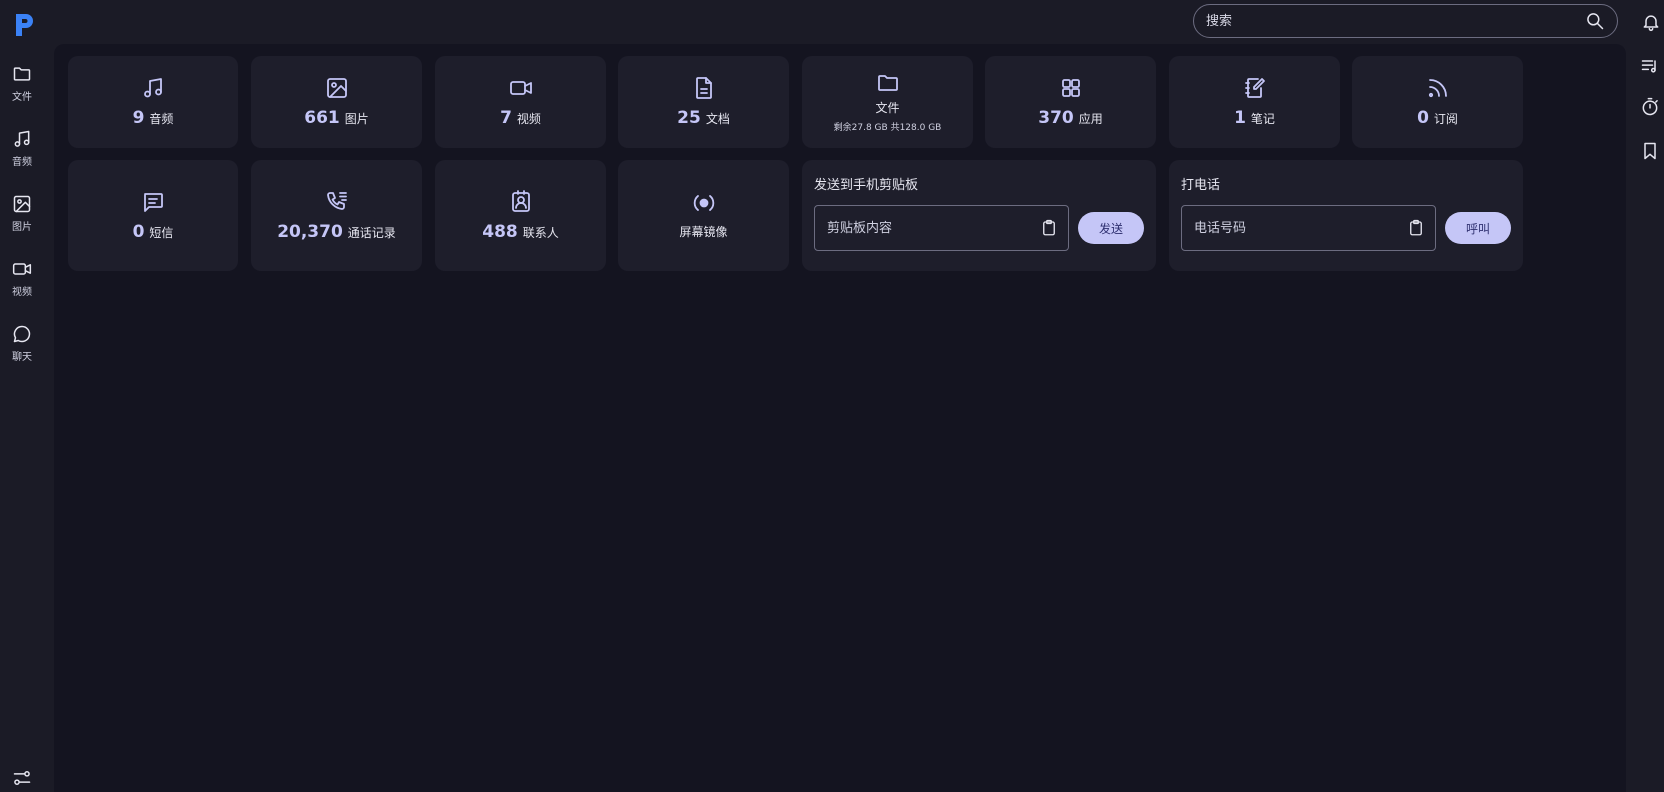  I want to click on call-log-icon, so click(336, 200).